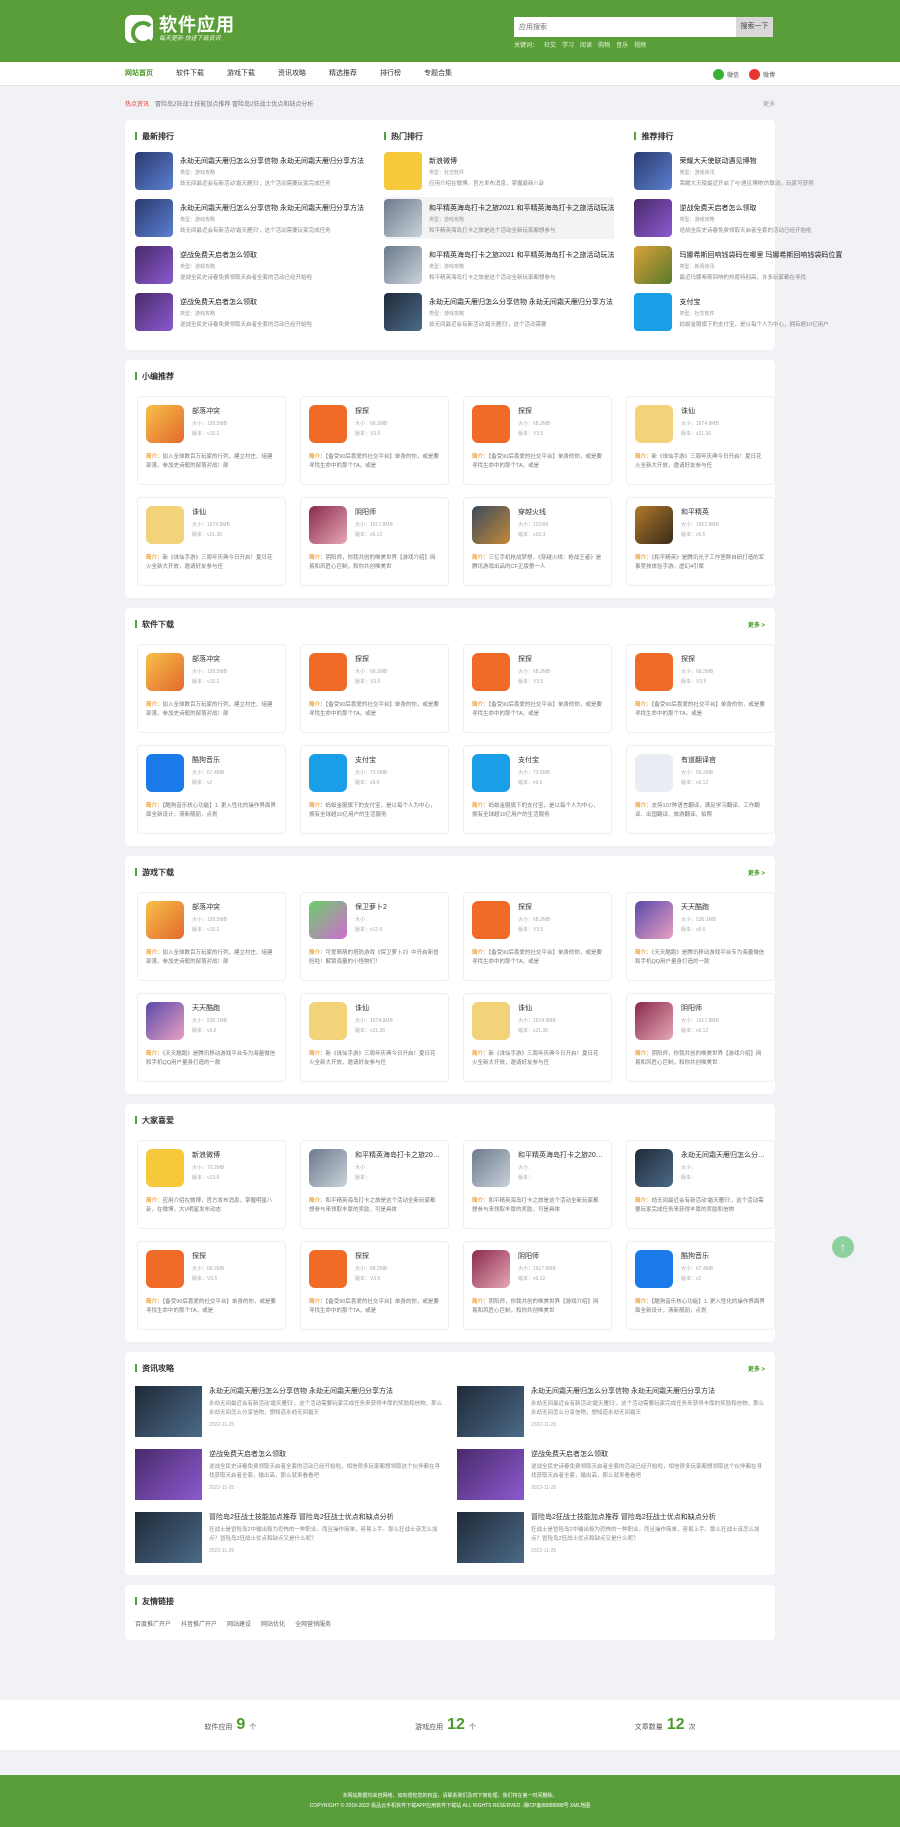 Image resolution: width=900 pixels, height=1827 pixels. What do you see at coordinates (139, 74) in the screenshot?
I see `nav-item: 网站首页` at bounding box center [139, 74].